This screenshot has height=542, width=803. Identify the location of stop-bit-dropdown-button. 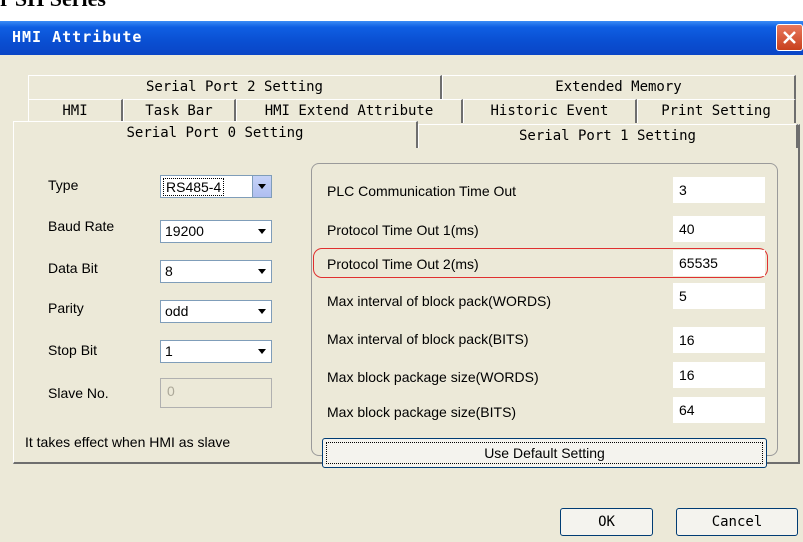
(262, 351).